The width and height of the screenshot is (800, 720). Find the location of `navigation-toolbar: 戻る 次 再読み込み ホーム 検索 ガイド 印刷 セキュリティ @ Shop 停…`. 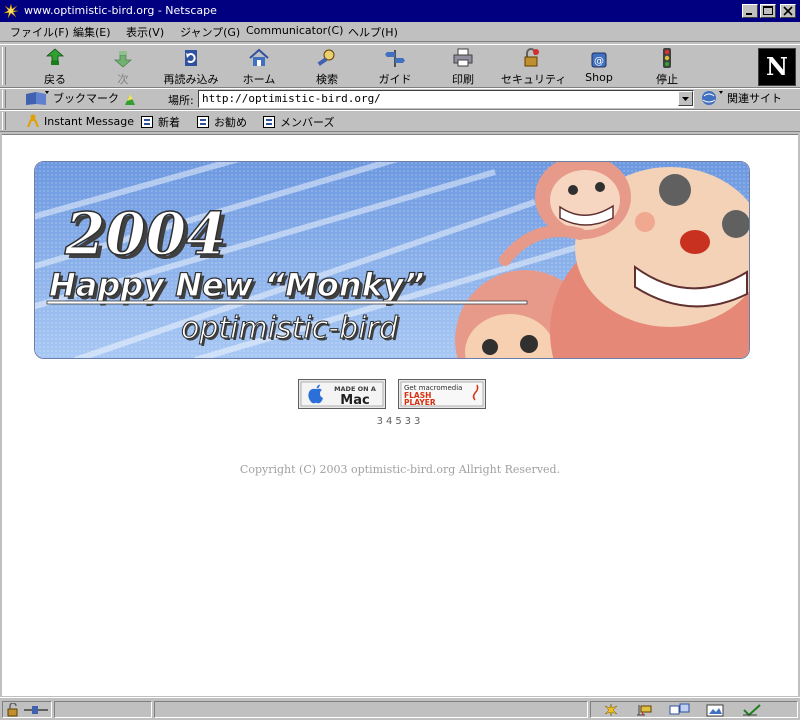

navigation-toolbar: 戻る 次 再読み込み ホーム 検索 ガイド 印刷 セキュリティ @ Shop 停… is located at coordinates (400, 66).